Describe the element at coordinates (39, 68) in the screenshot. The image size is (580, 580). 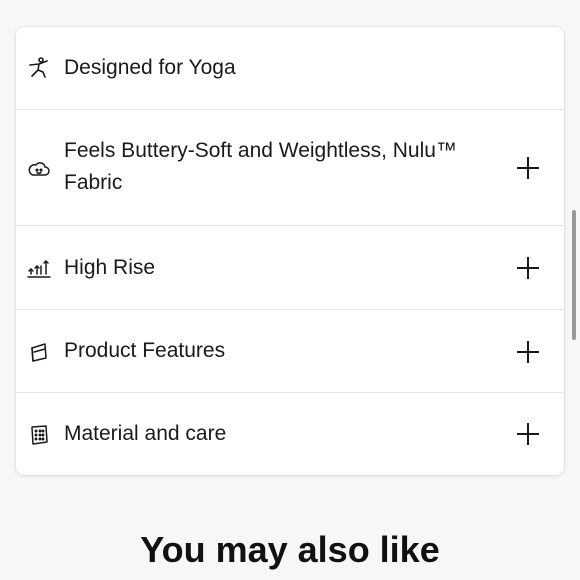
I see `yoga-pose-icon` at that location.